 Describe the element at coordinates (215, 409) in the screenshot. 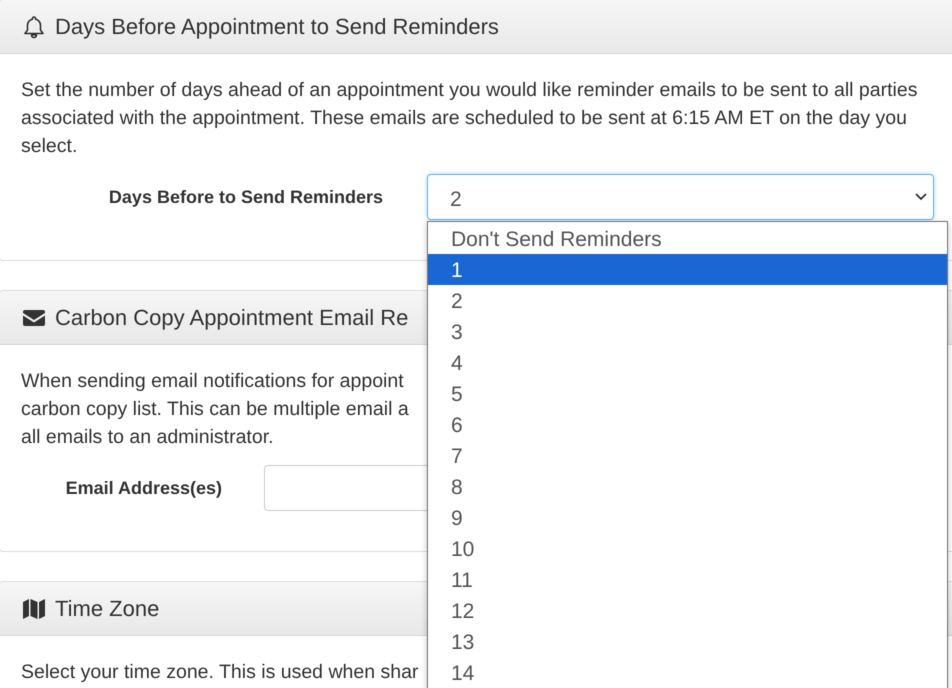

I see `description-line: carbon copy list. This can be multiple email a` at that location.